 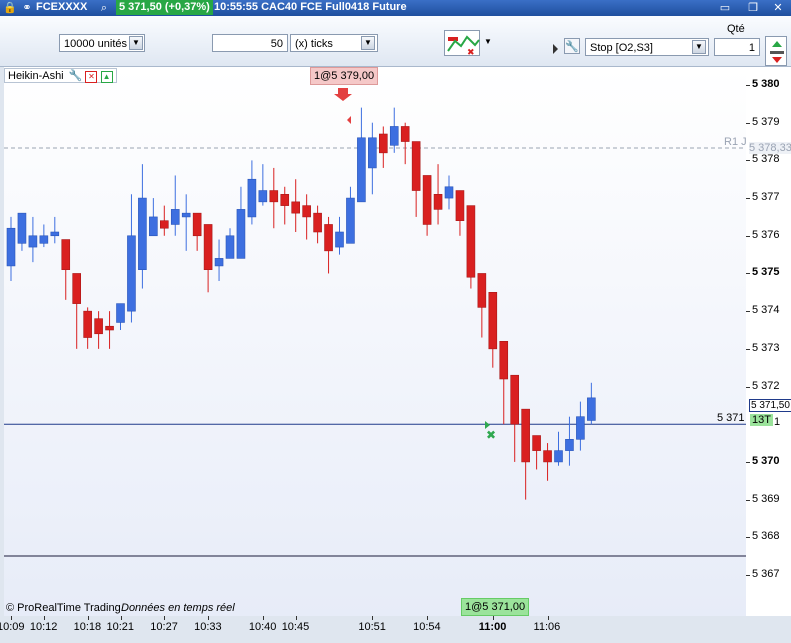 I want to click on sell-order-text: 1@5 379,00, so click(x=344, y=76).